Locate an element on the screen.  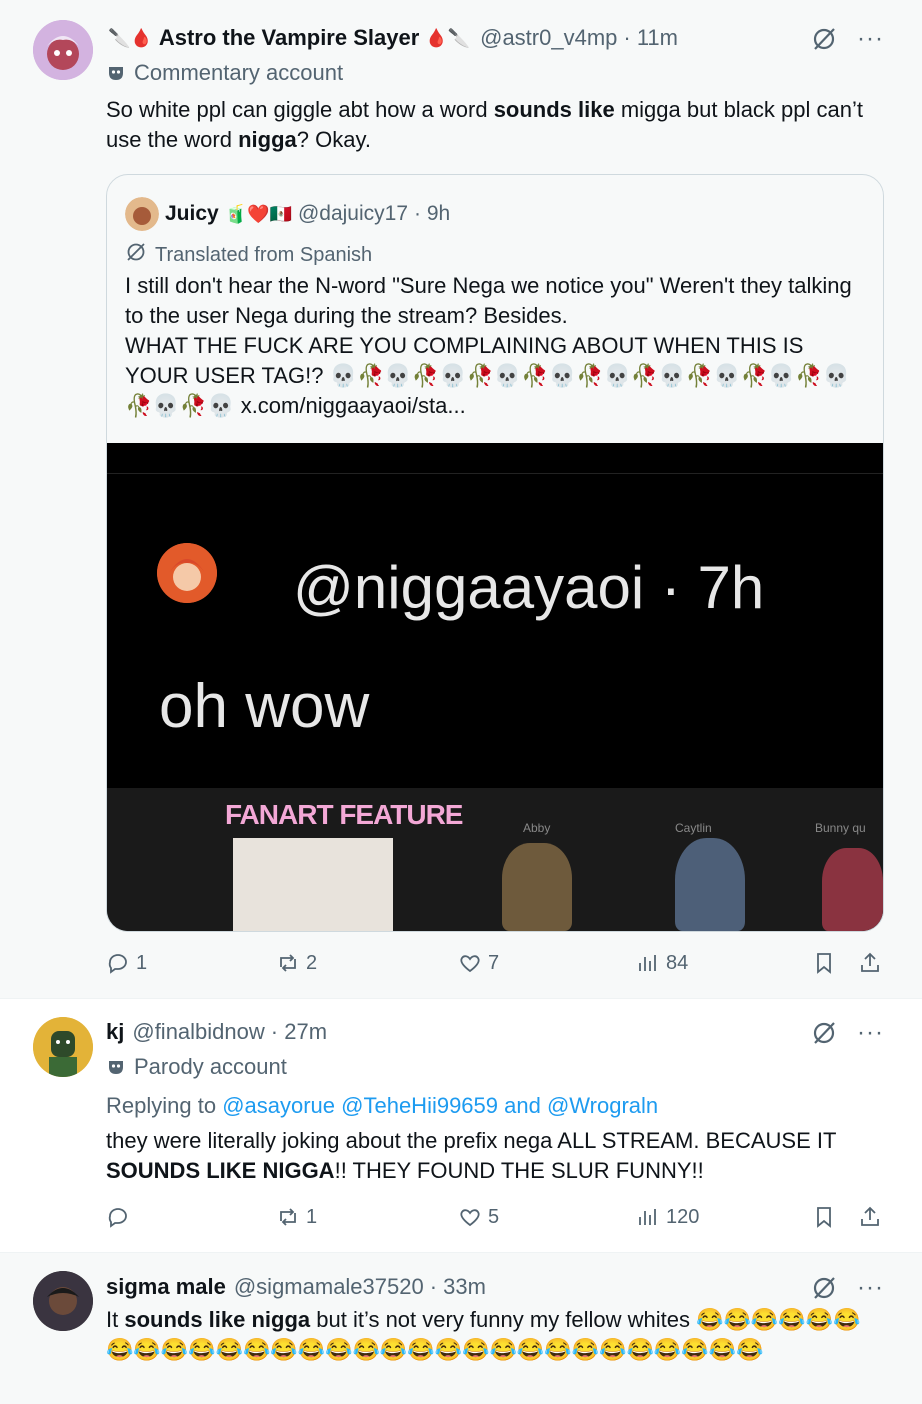
translation-note-text: Translated from Spanish is located at coordinates (264, 254).